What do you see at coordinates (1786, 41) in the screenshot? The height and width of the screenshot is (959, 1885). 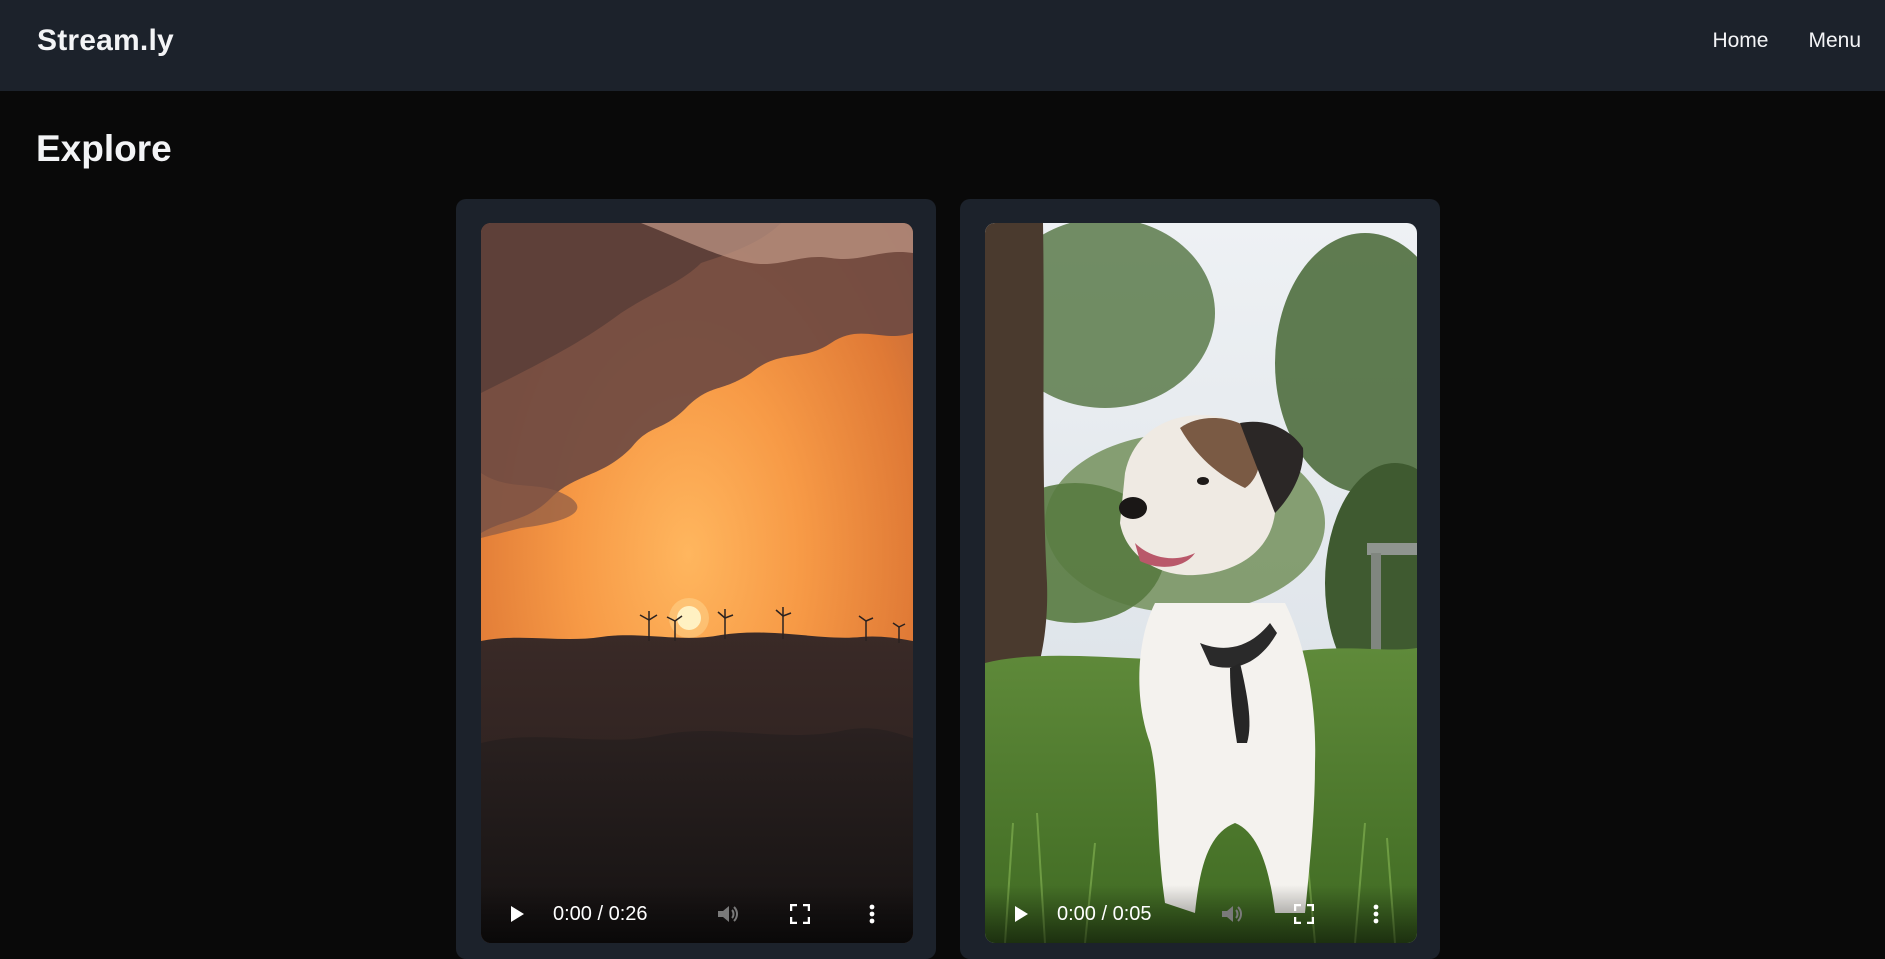 I see `main-nav: Home Menu` at bounding box center [1786, 41].